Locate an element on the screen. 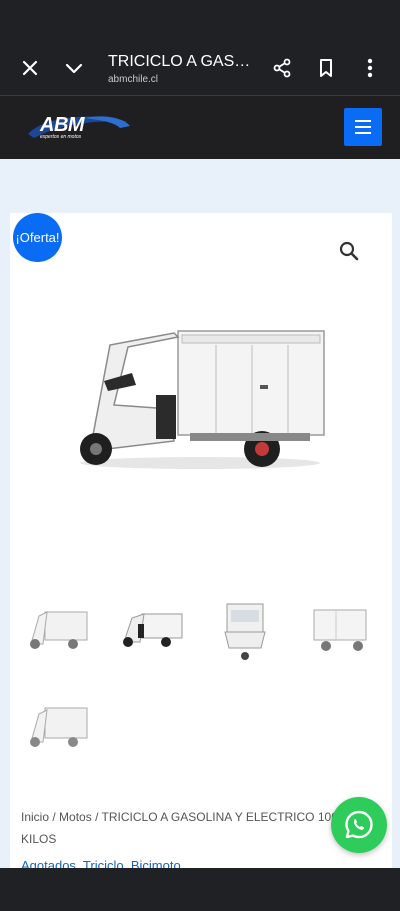  menu-icon is located at coordinates (363, 121).